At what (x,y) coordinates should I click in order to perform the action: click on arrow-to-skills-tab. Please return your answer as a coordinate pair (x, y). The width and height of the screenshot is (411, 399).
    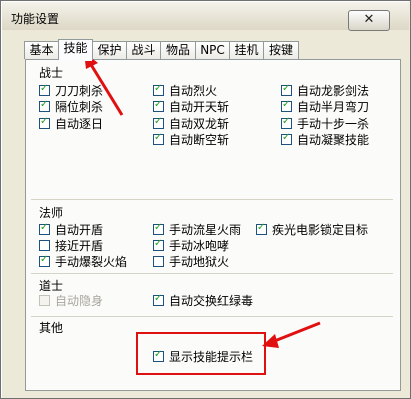
    Looking at the image, I should click on (104, 84).